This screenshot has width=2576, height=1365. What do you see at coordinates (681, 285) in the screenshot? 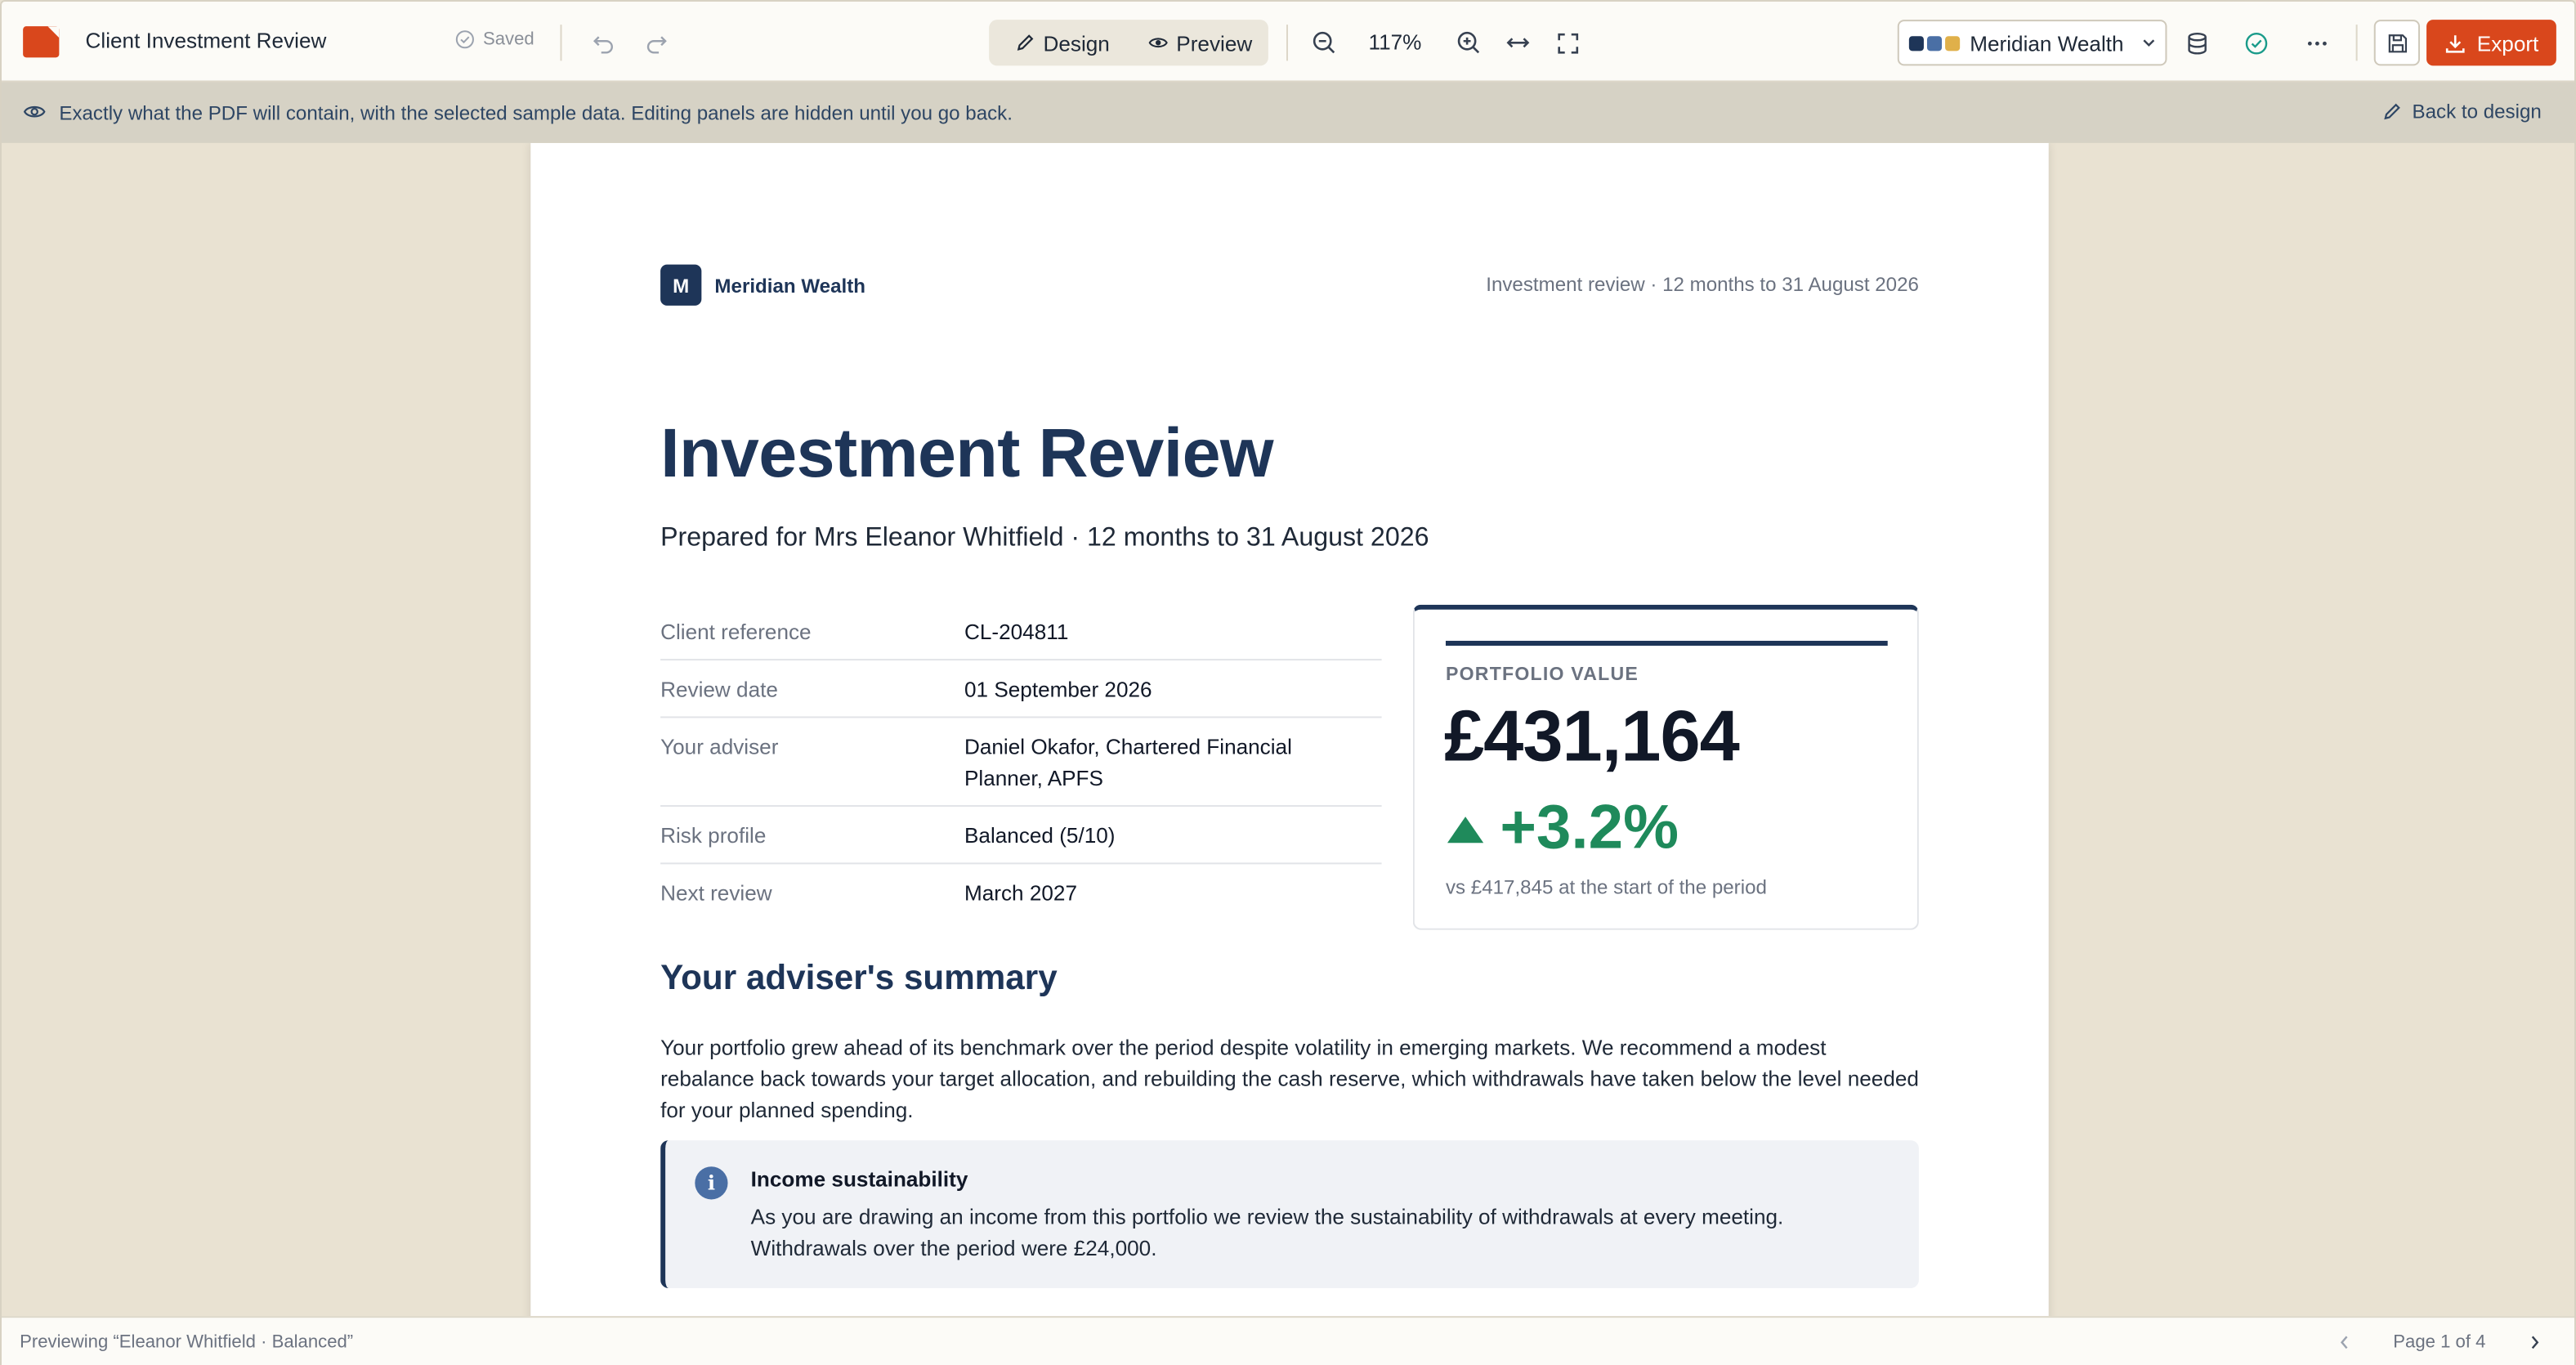
I see `brand-logo-mark: M` at bounding box center [681, 285].